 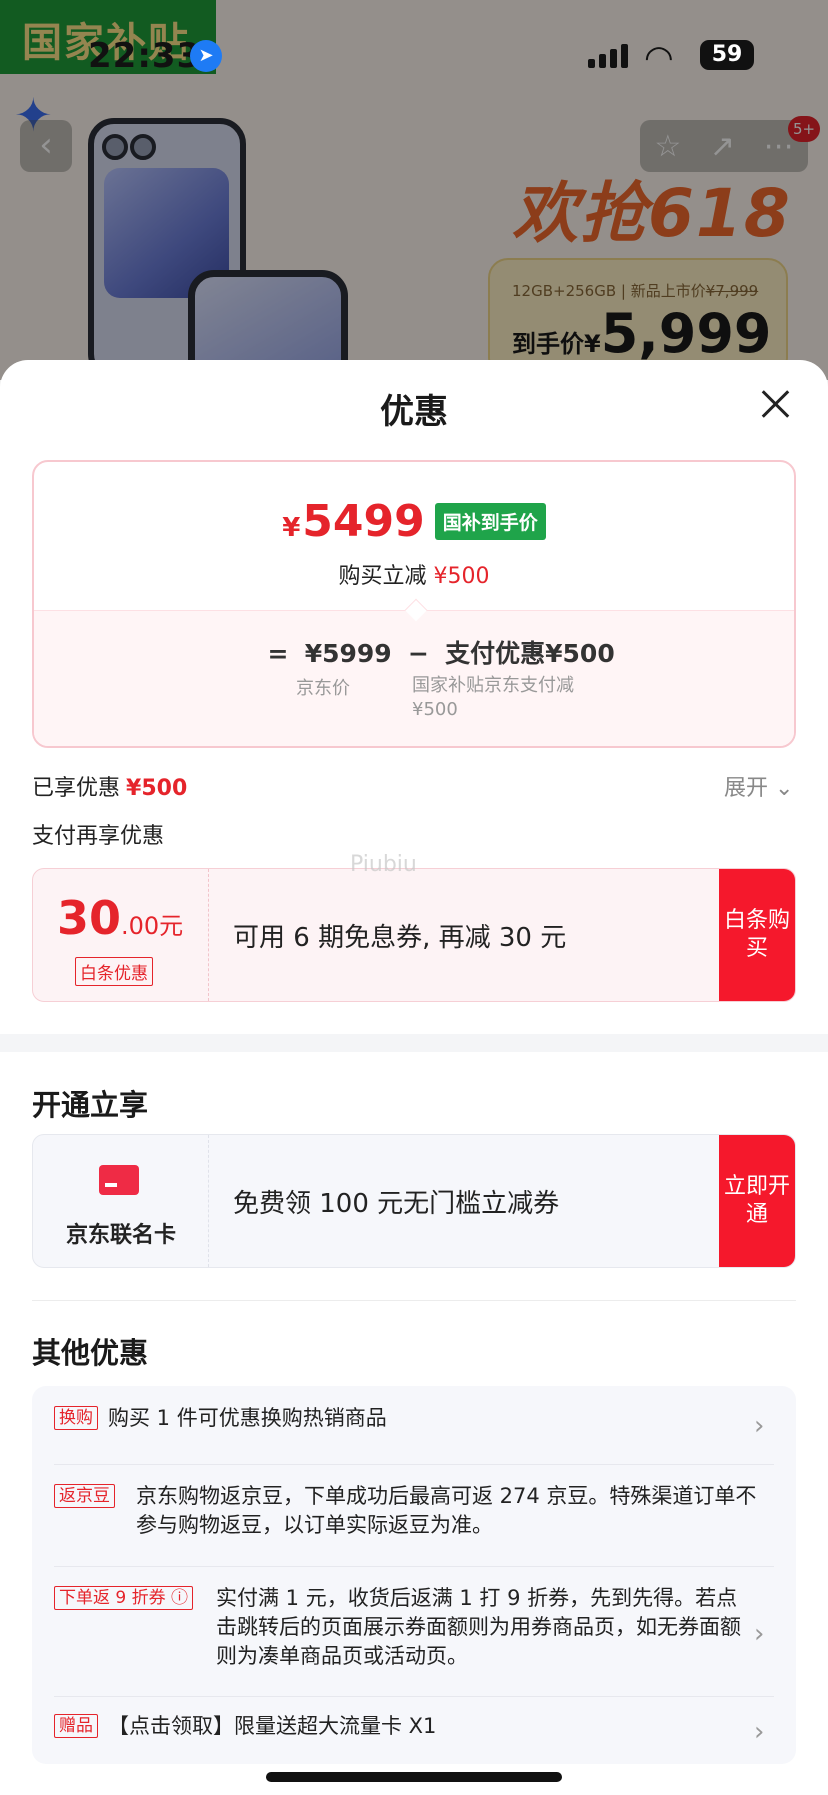 What do you see at coordinates (120, 1235) in the screenshot?
I see `card-name: 京东联名卡` at bounding box center [120, 1235].